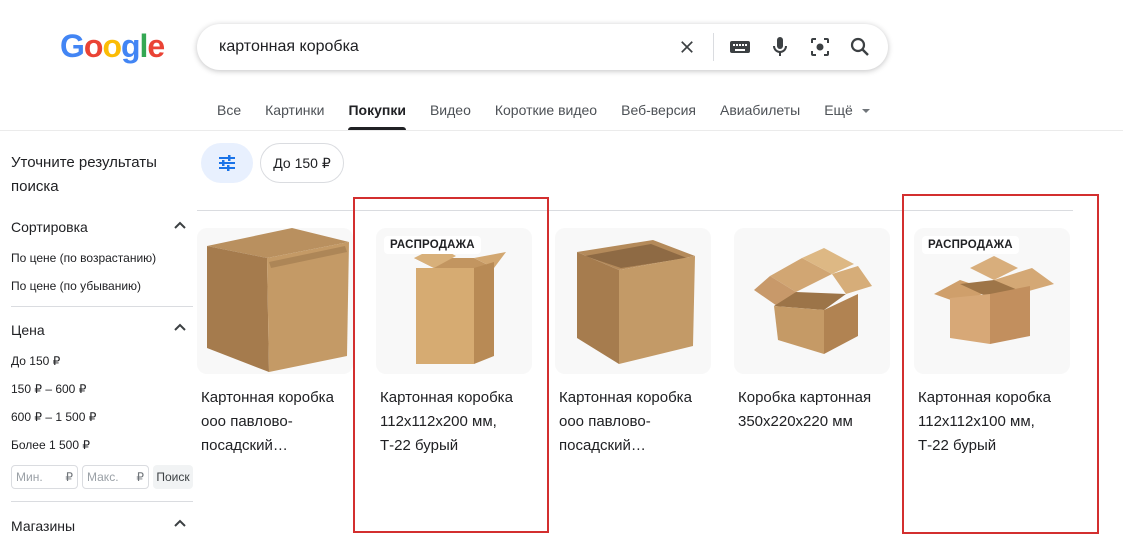 Image resolution: width=1123 pixels, height=540 pixels. I want to click on product-title: Коробка картонная 350x220x220 мм, so click(811, 410).